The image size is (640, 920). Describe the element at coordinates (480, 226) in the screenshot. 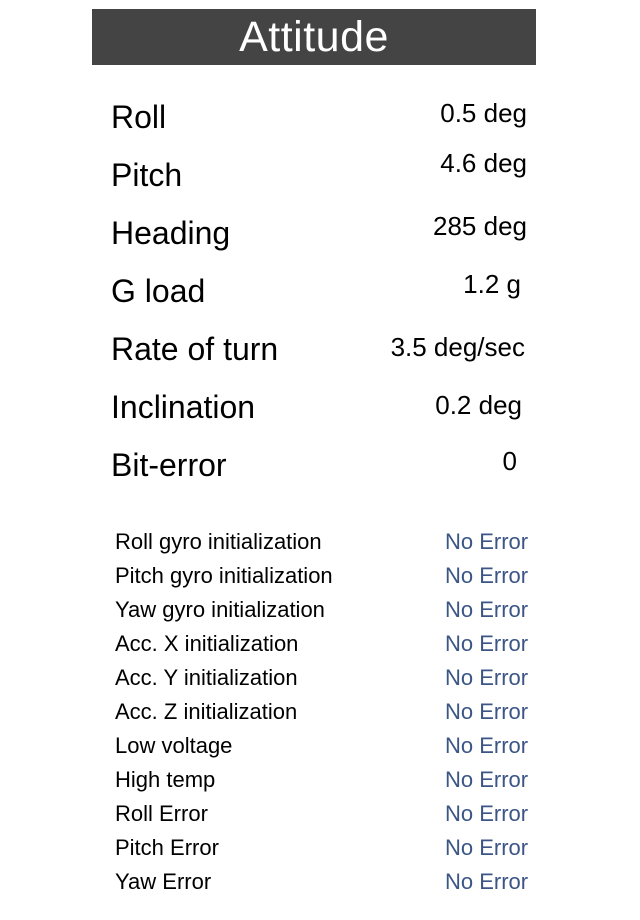

I see `reading-value: 285 deg` at that location.